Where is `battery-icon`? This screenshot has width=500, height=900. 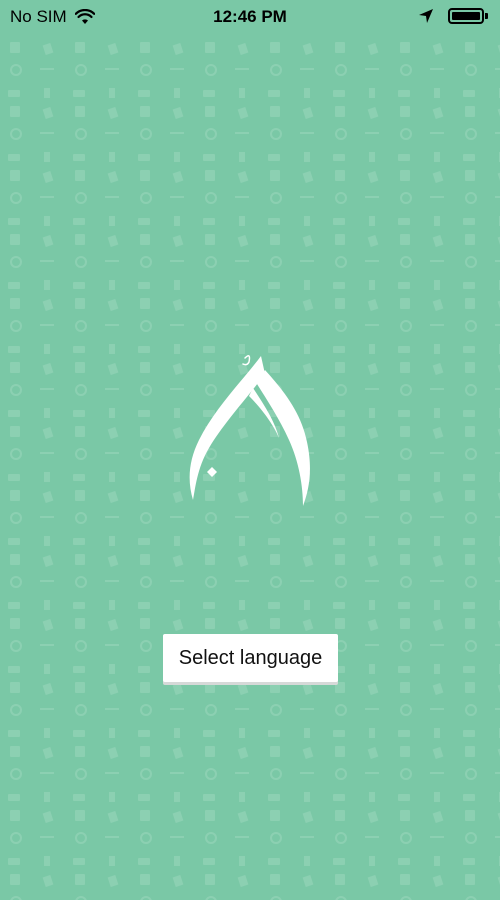
battery-icon is located at coordinates (466, 16).